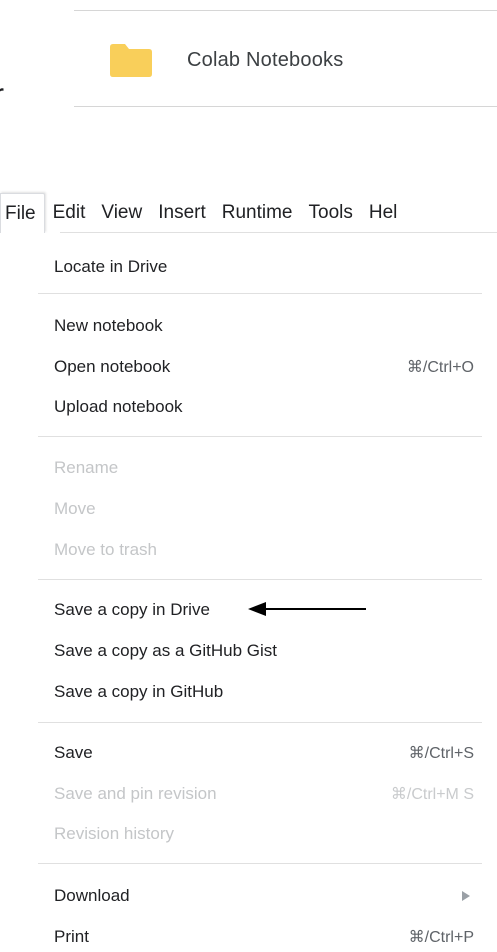  I want to click on shortcut-save-and-pin: ⌘/Ctrl+M S, so click(432, 794).